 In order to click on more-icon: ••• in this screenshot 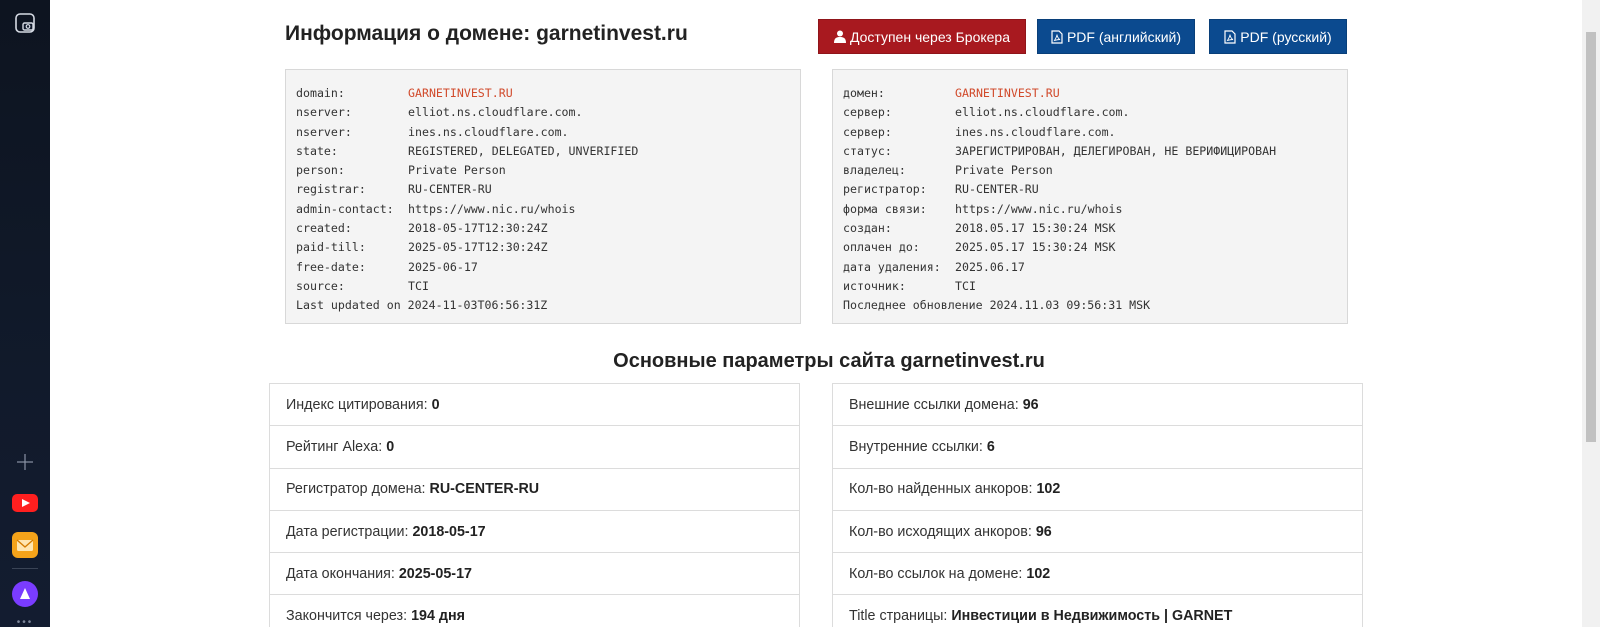, I will do `click(25, 621)`.